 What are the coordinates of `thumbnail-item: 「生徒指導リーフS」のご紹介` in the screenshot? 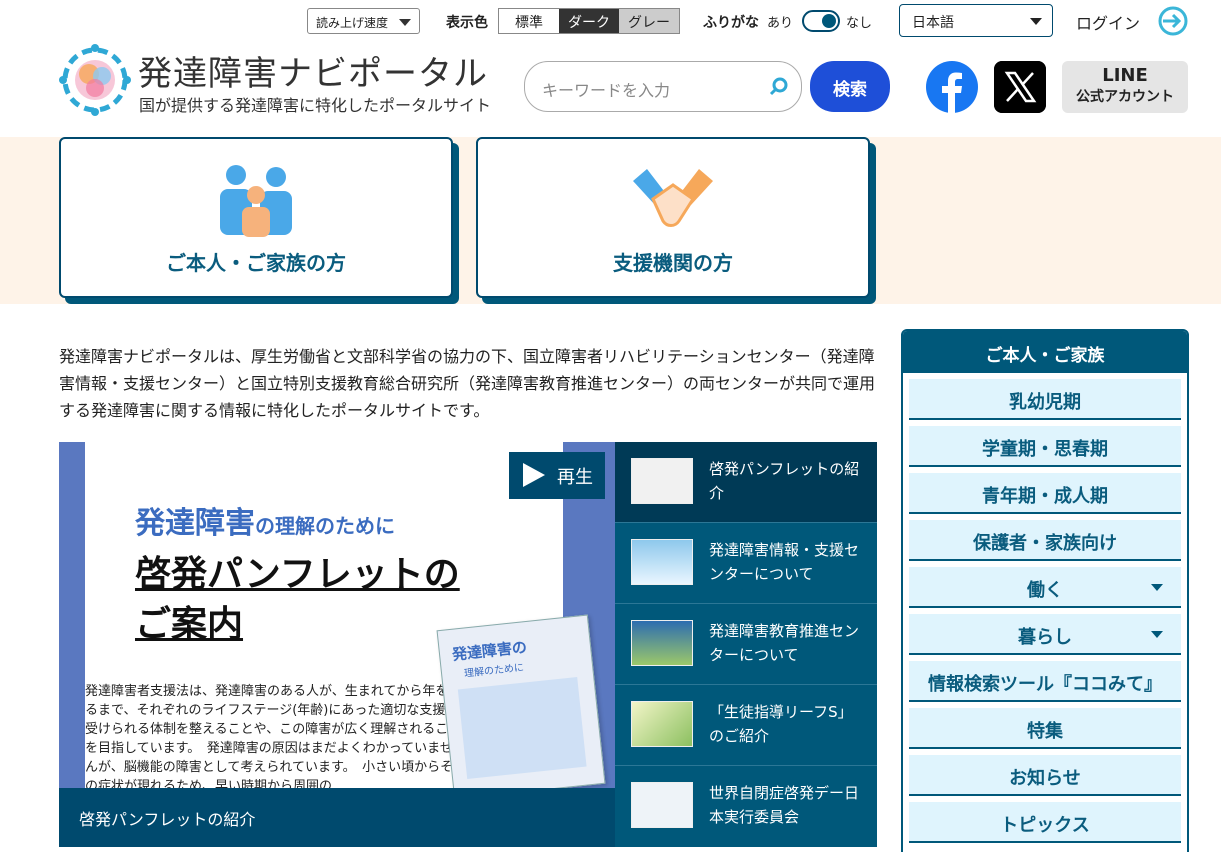 It's located at (746, 725).